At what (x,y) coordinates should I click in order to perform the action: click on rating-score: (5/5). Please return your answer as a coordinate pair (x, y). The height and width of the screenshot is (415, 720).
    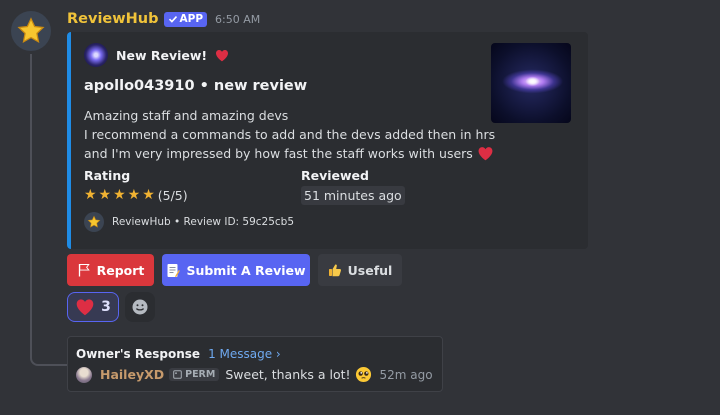
    Looking at the image, I should click on (172, 195).